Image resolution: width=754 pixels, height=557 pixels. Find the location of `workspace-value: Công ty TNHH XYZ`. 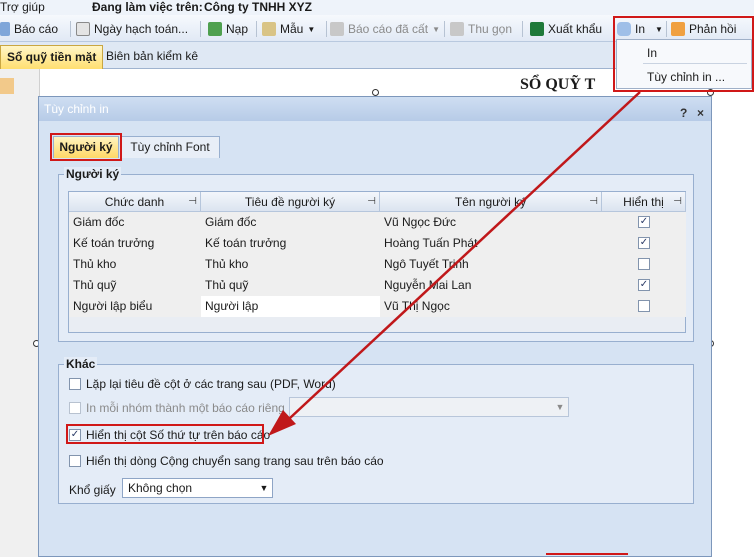

workspace-value: Công ty TNHH XYZ is located at coordinates (258, 7).